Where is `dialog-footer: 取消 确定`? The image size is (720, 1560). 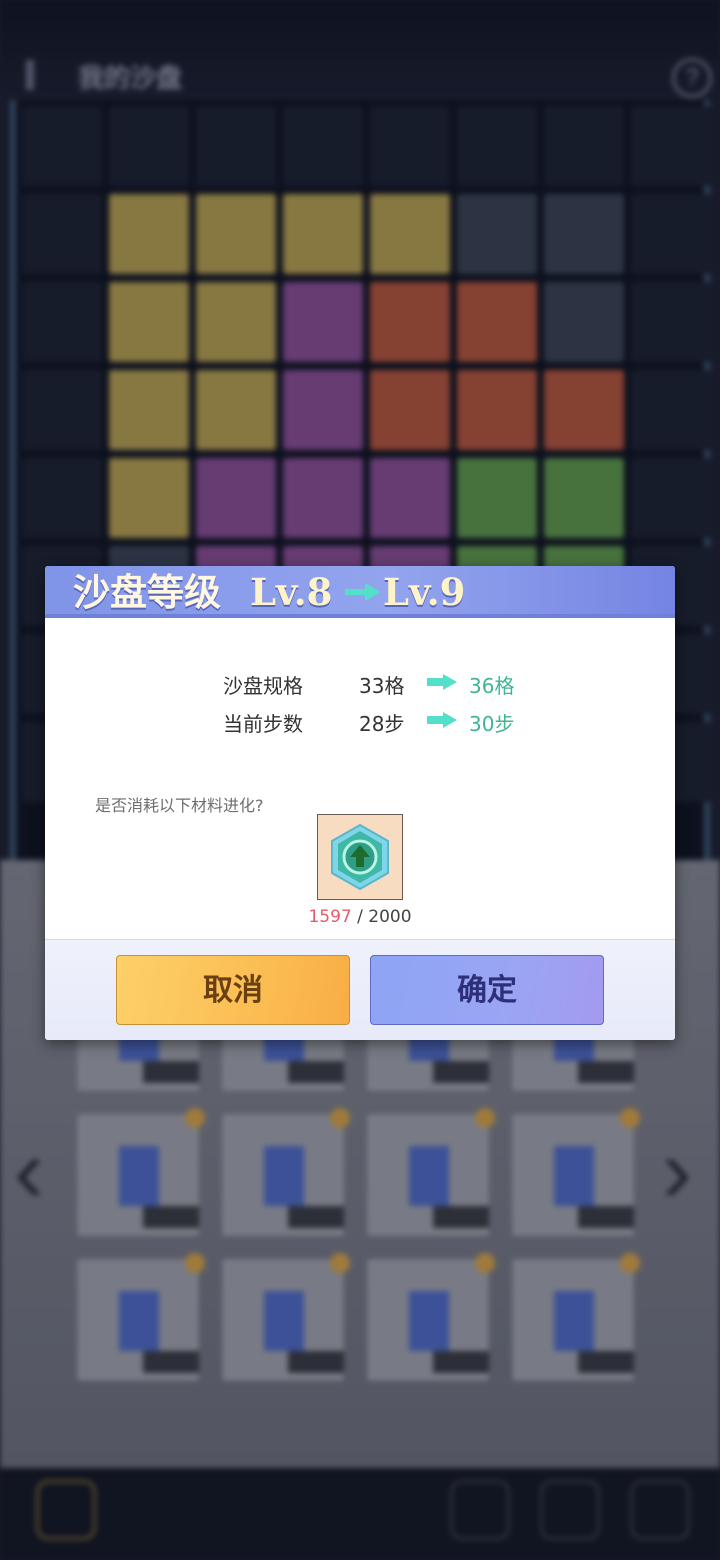 dialog-footer: 取消 确定 is located at coordinates (360, 989).